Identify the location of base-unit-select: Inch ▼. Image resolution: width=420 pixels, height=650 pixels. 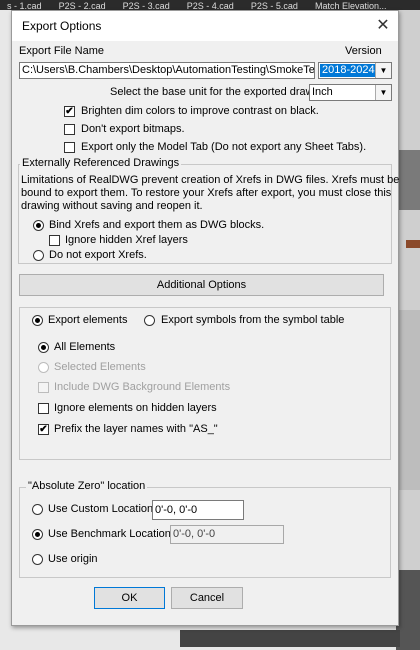
(350, 92).